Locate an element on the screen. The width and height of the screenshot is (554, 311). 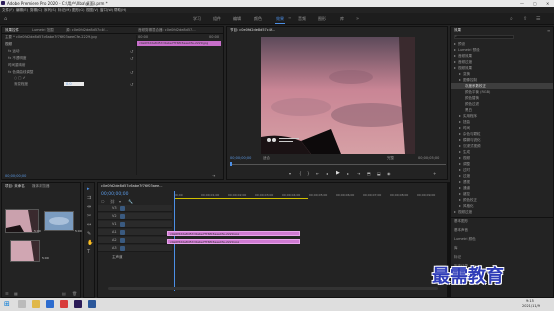
effects-list-item: 模糊与锐化 is located at coordinates (470, 140).